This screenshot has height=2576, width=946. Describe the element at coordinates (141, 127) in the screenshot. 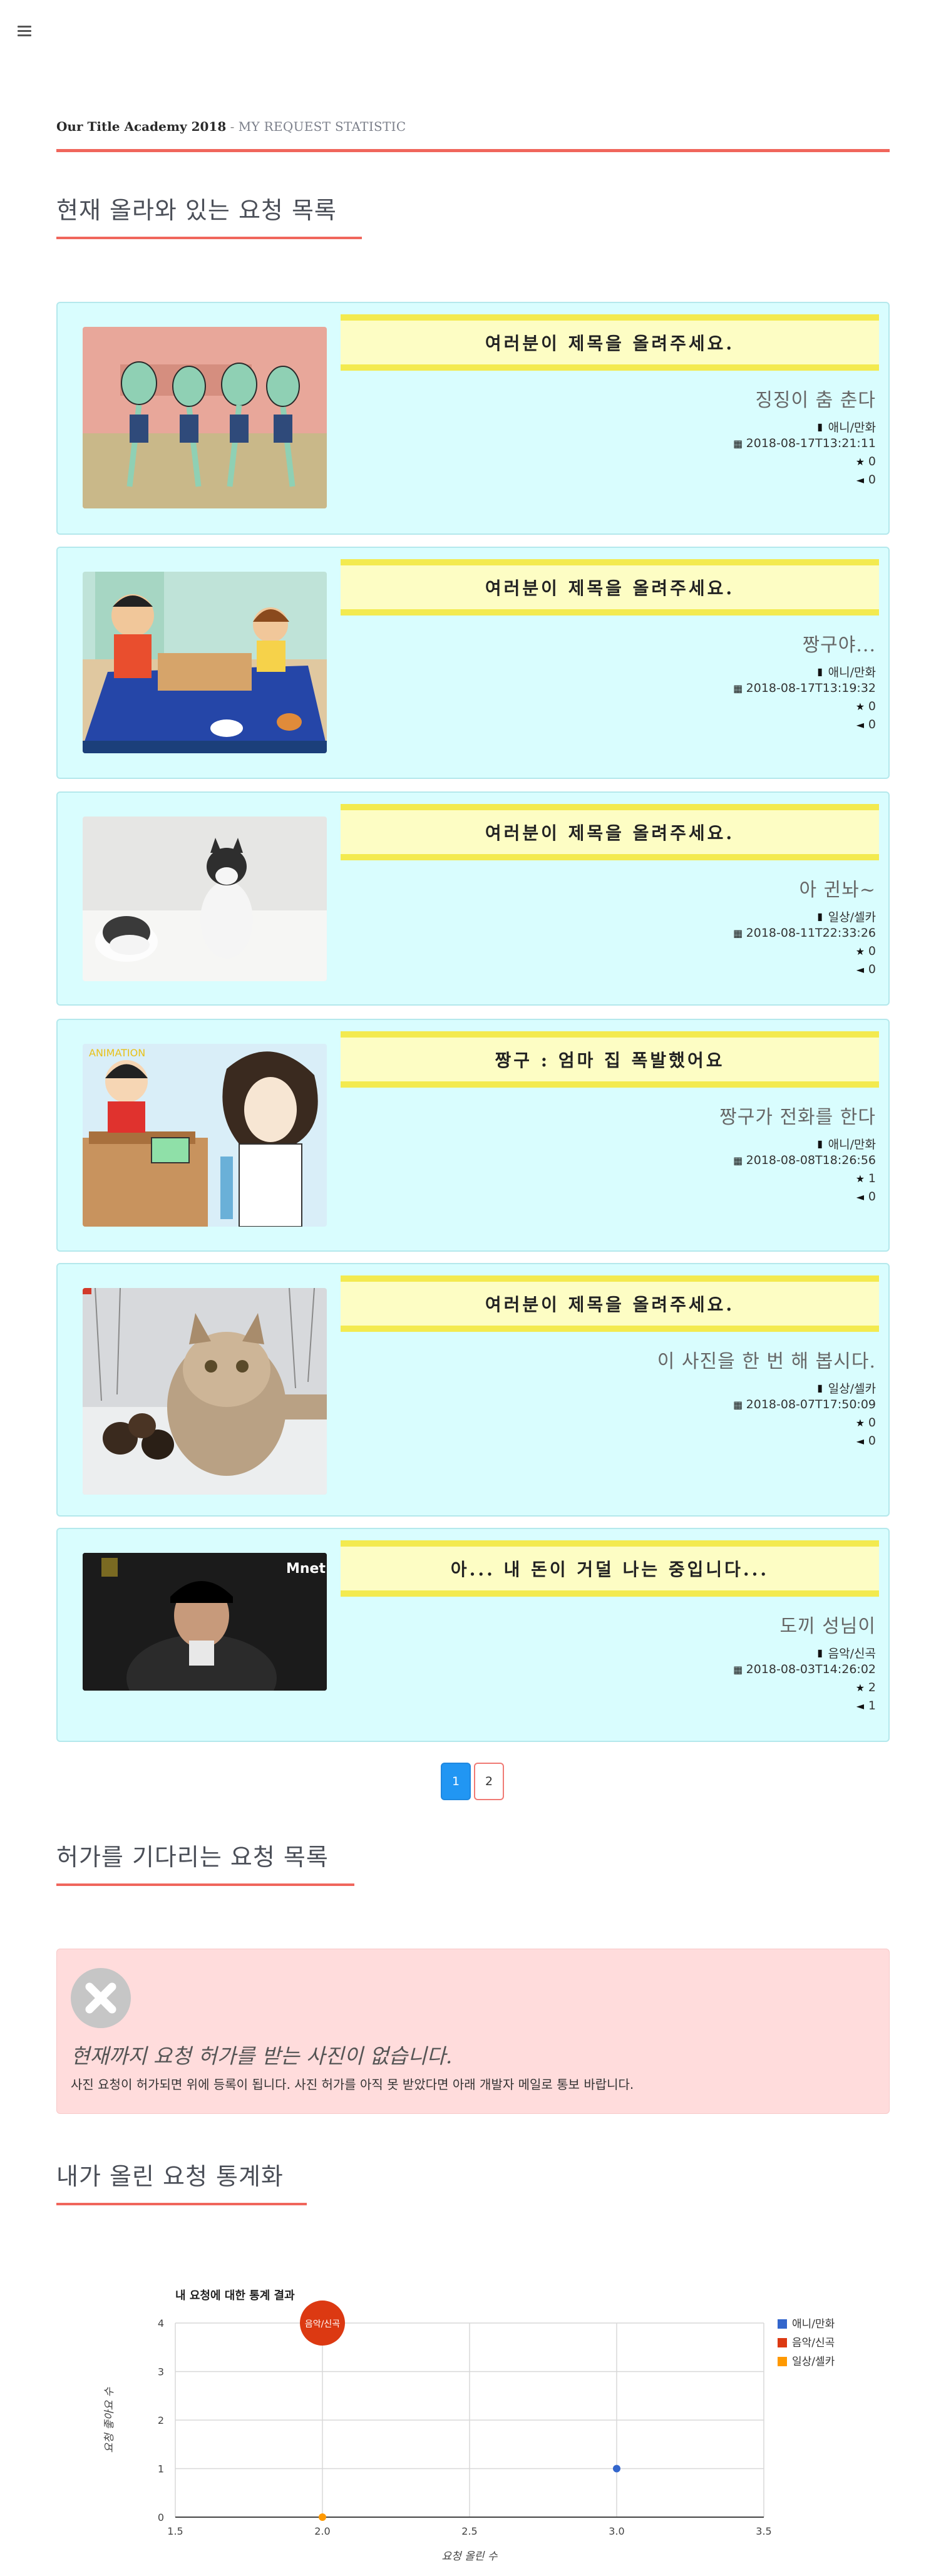

I see `academy-name: Our Title Academy 2018` at that location.